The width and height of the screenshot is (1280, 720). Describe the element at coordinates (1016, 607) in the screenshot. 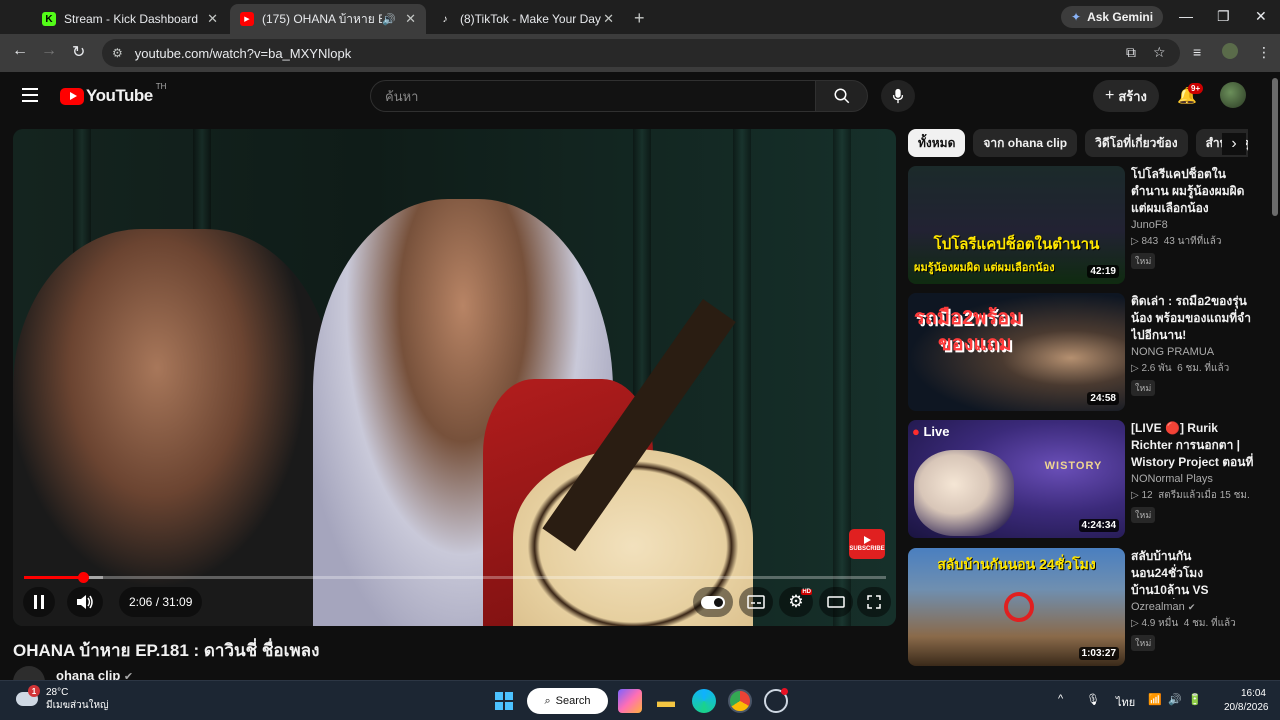

I see `video-thumbnail: สลับบ้านกันนอน 24ชั่วโมง 1:03:27` at that location.